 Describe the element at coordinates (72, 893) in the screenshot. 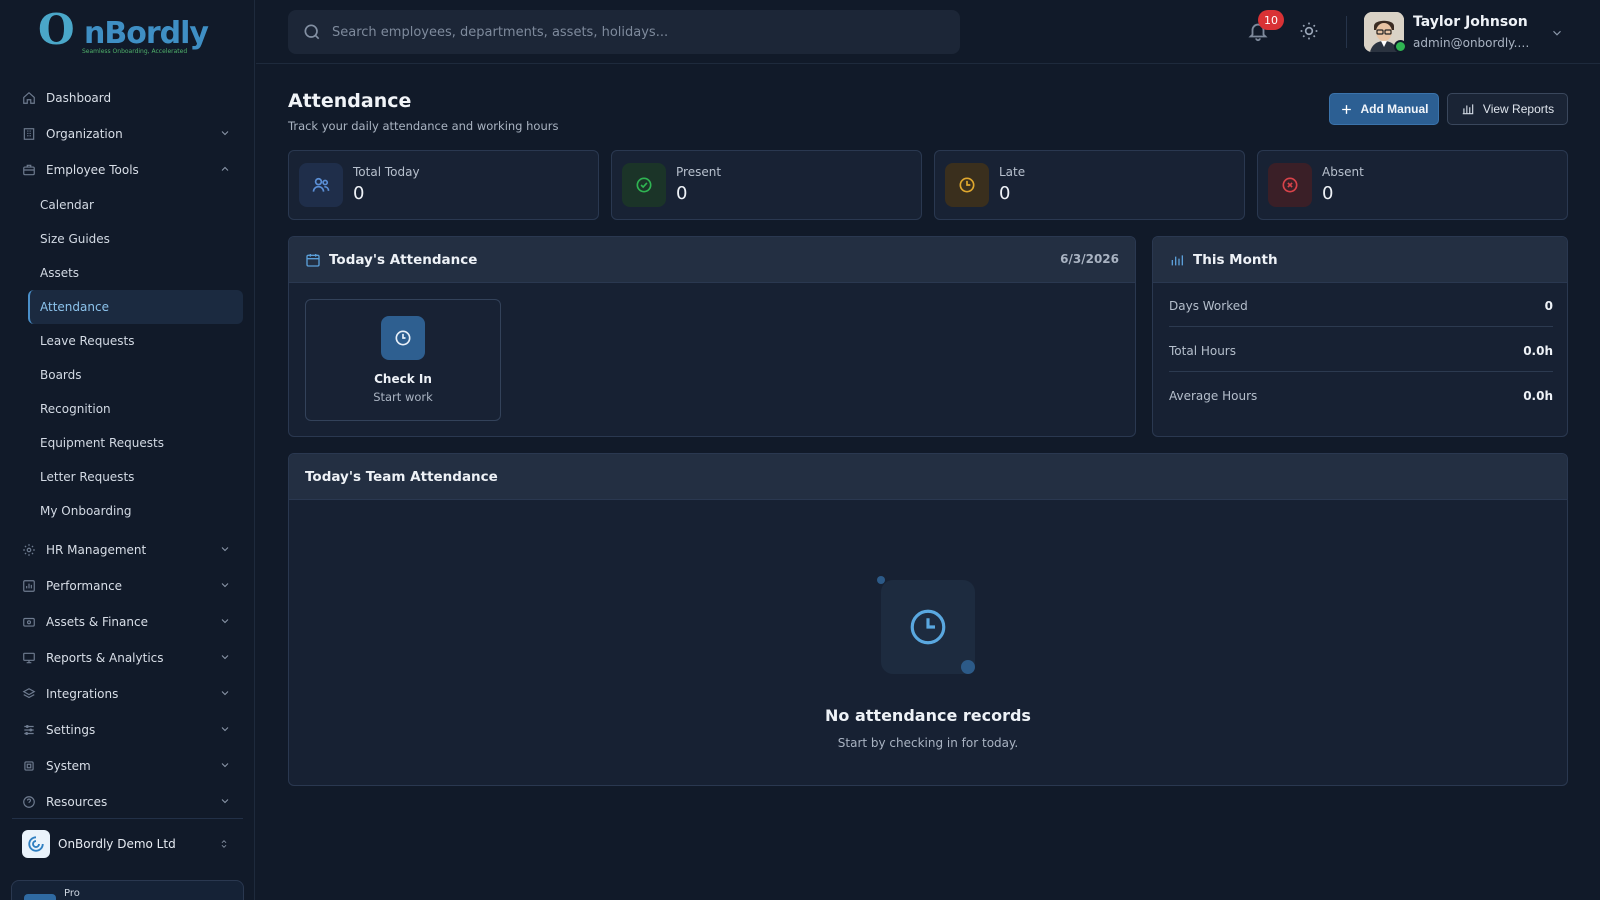

I see `plan-label: Pro` at that location.